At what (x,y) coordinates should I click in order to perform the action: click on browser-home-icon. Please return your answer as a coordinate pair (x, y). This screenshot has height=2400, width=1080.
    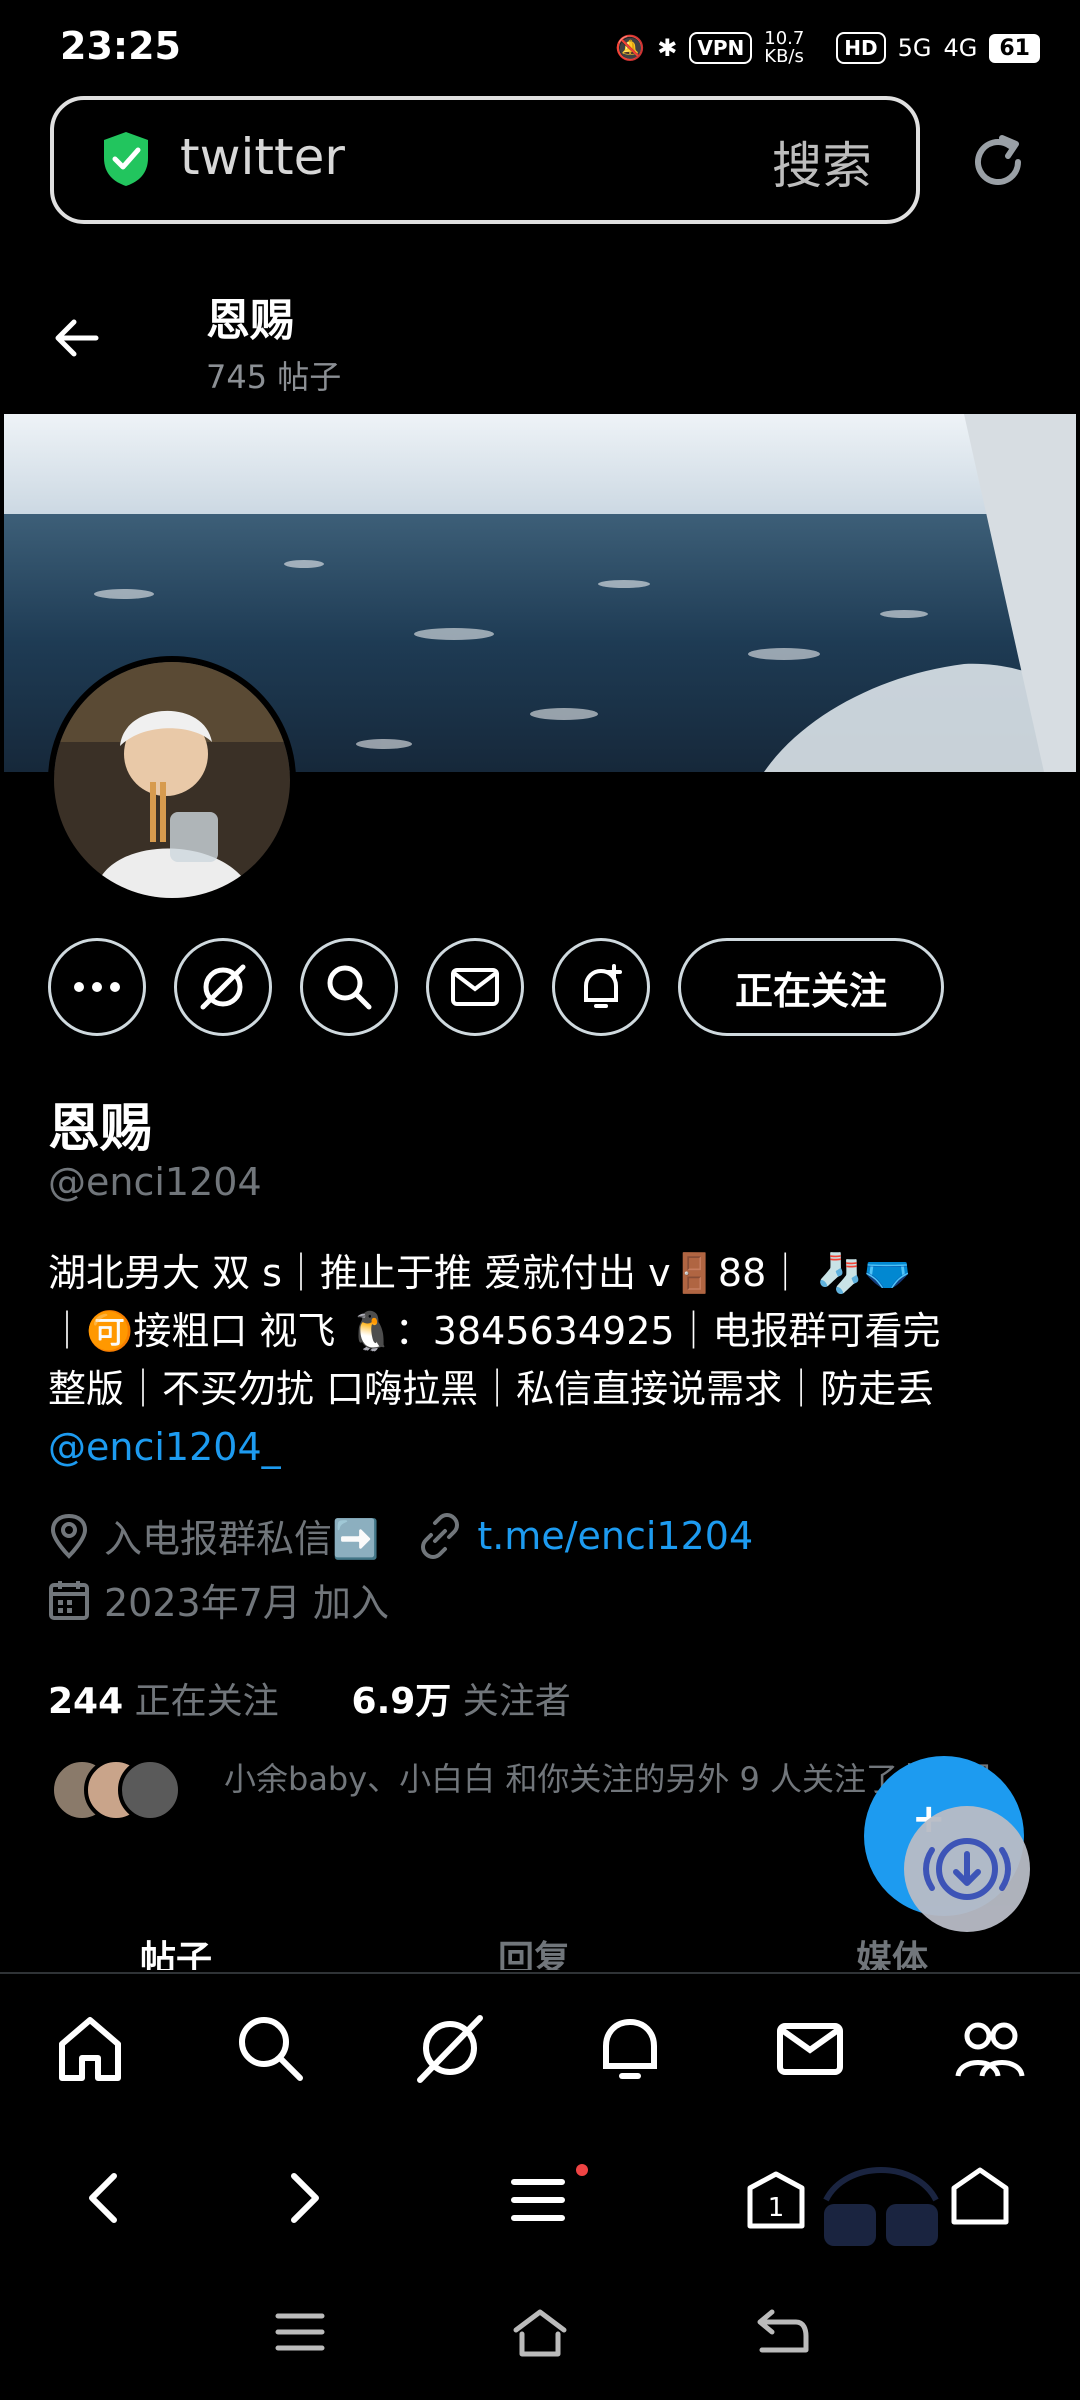
    Looking at the image, I should click on (980, 2196).